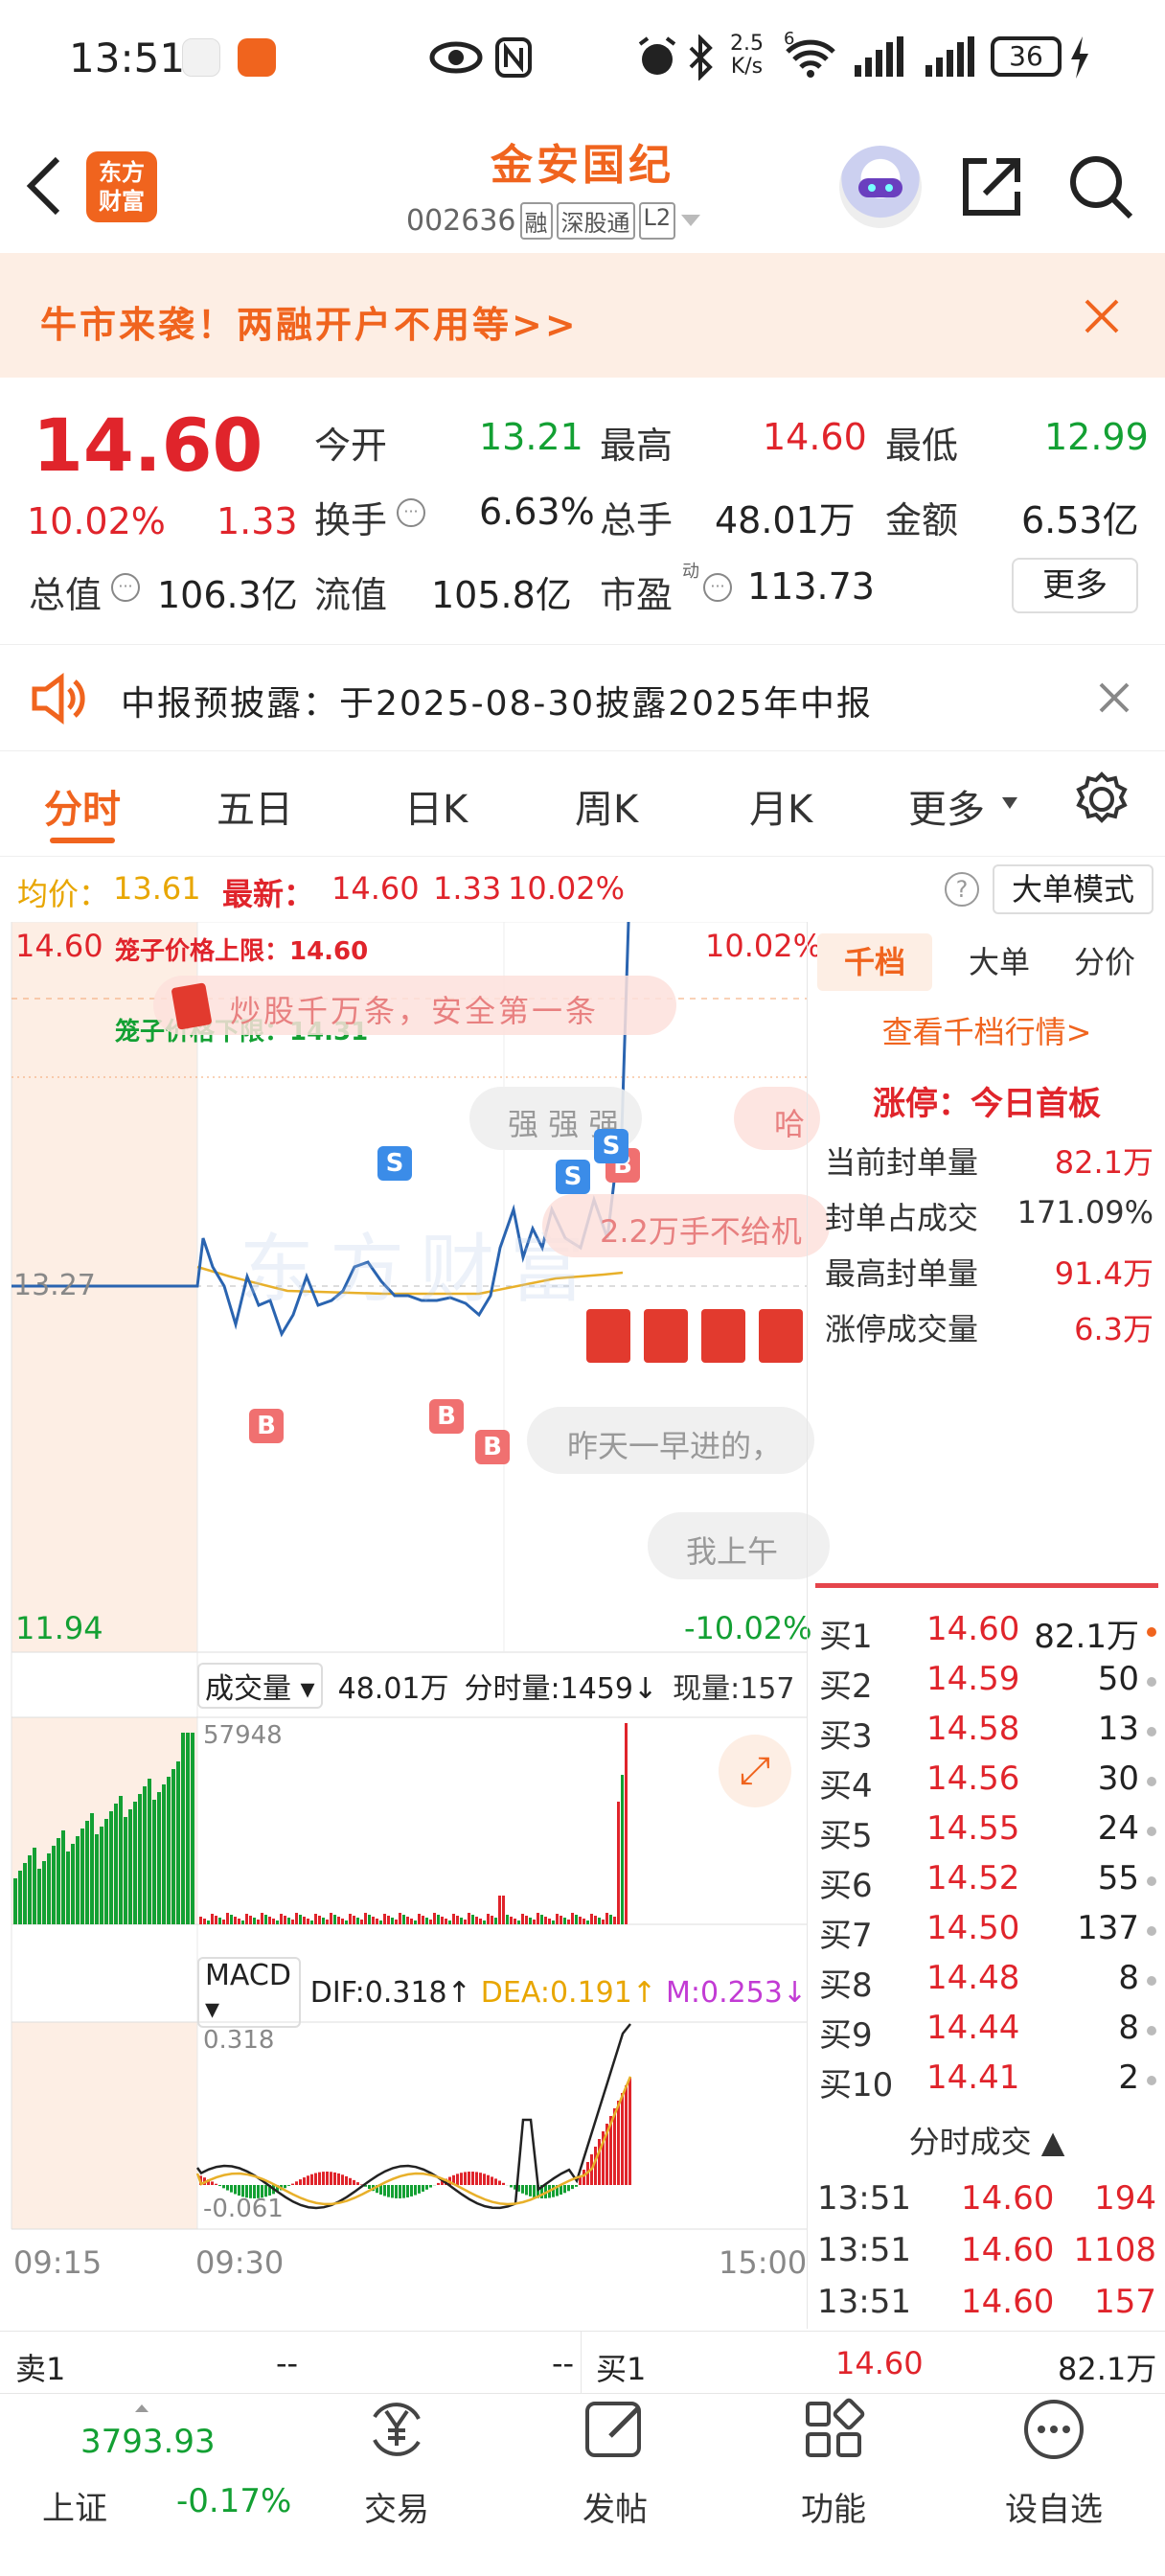 This screenshot has height=2576, width=1165. Describe the element at coordinates (255, 806) in the screenshot. I see `tab-five-day: 五日` at that location.